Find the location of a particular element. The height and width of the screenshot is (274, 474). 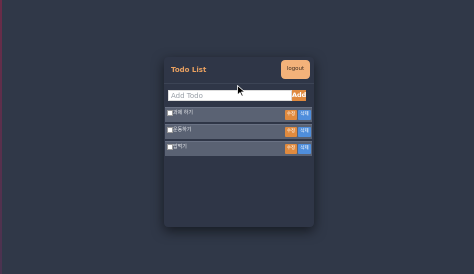

todo-item: 운동하기 수정 삭제 is located at coordinates (238, 131).